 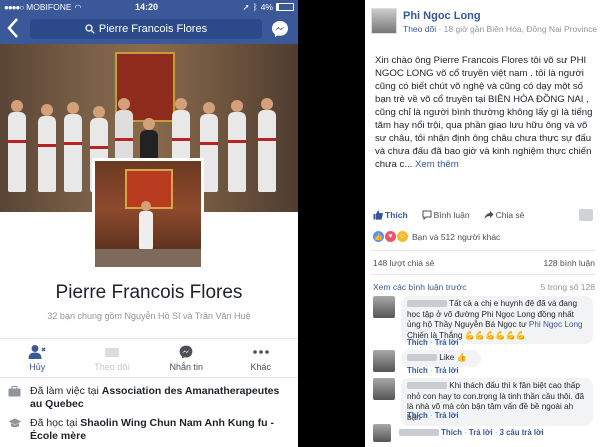 I want to click on status-bar: ●●●●○ MOBIFONE ◠ 14:20 ➚ ᛒ 4%, so click(x=149, y=7).